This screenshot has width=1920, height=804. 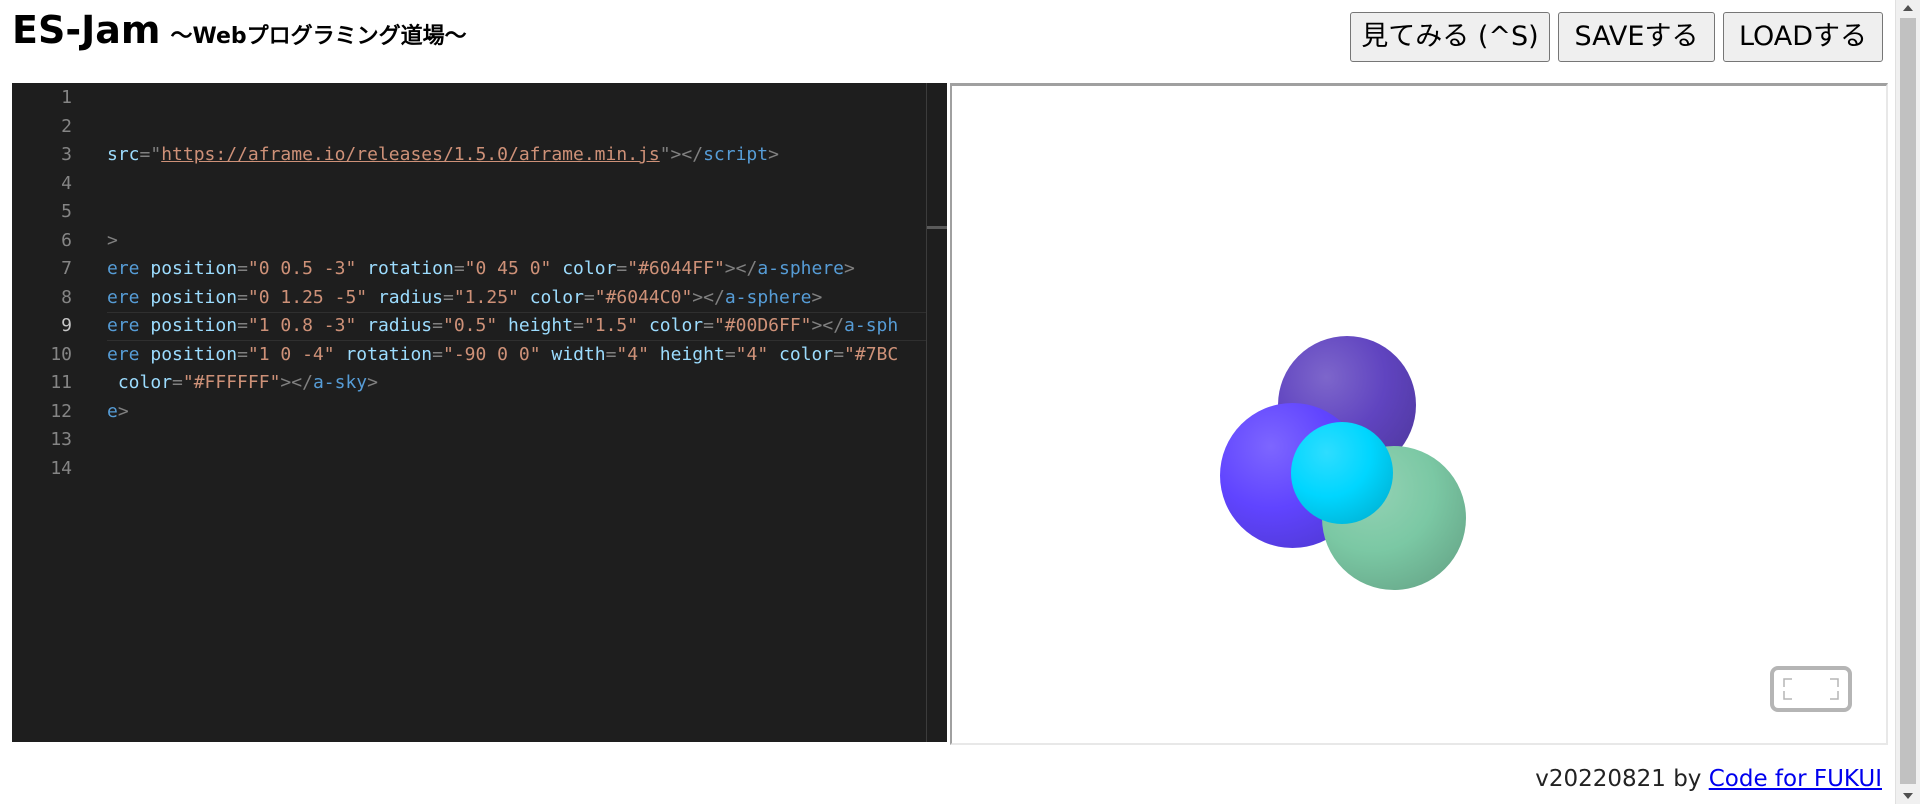 I want to click on cyan-small-sphere, so click(x=1342, y=473).